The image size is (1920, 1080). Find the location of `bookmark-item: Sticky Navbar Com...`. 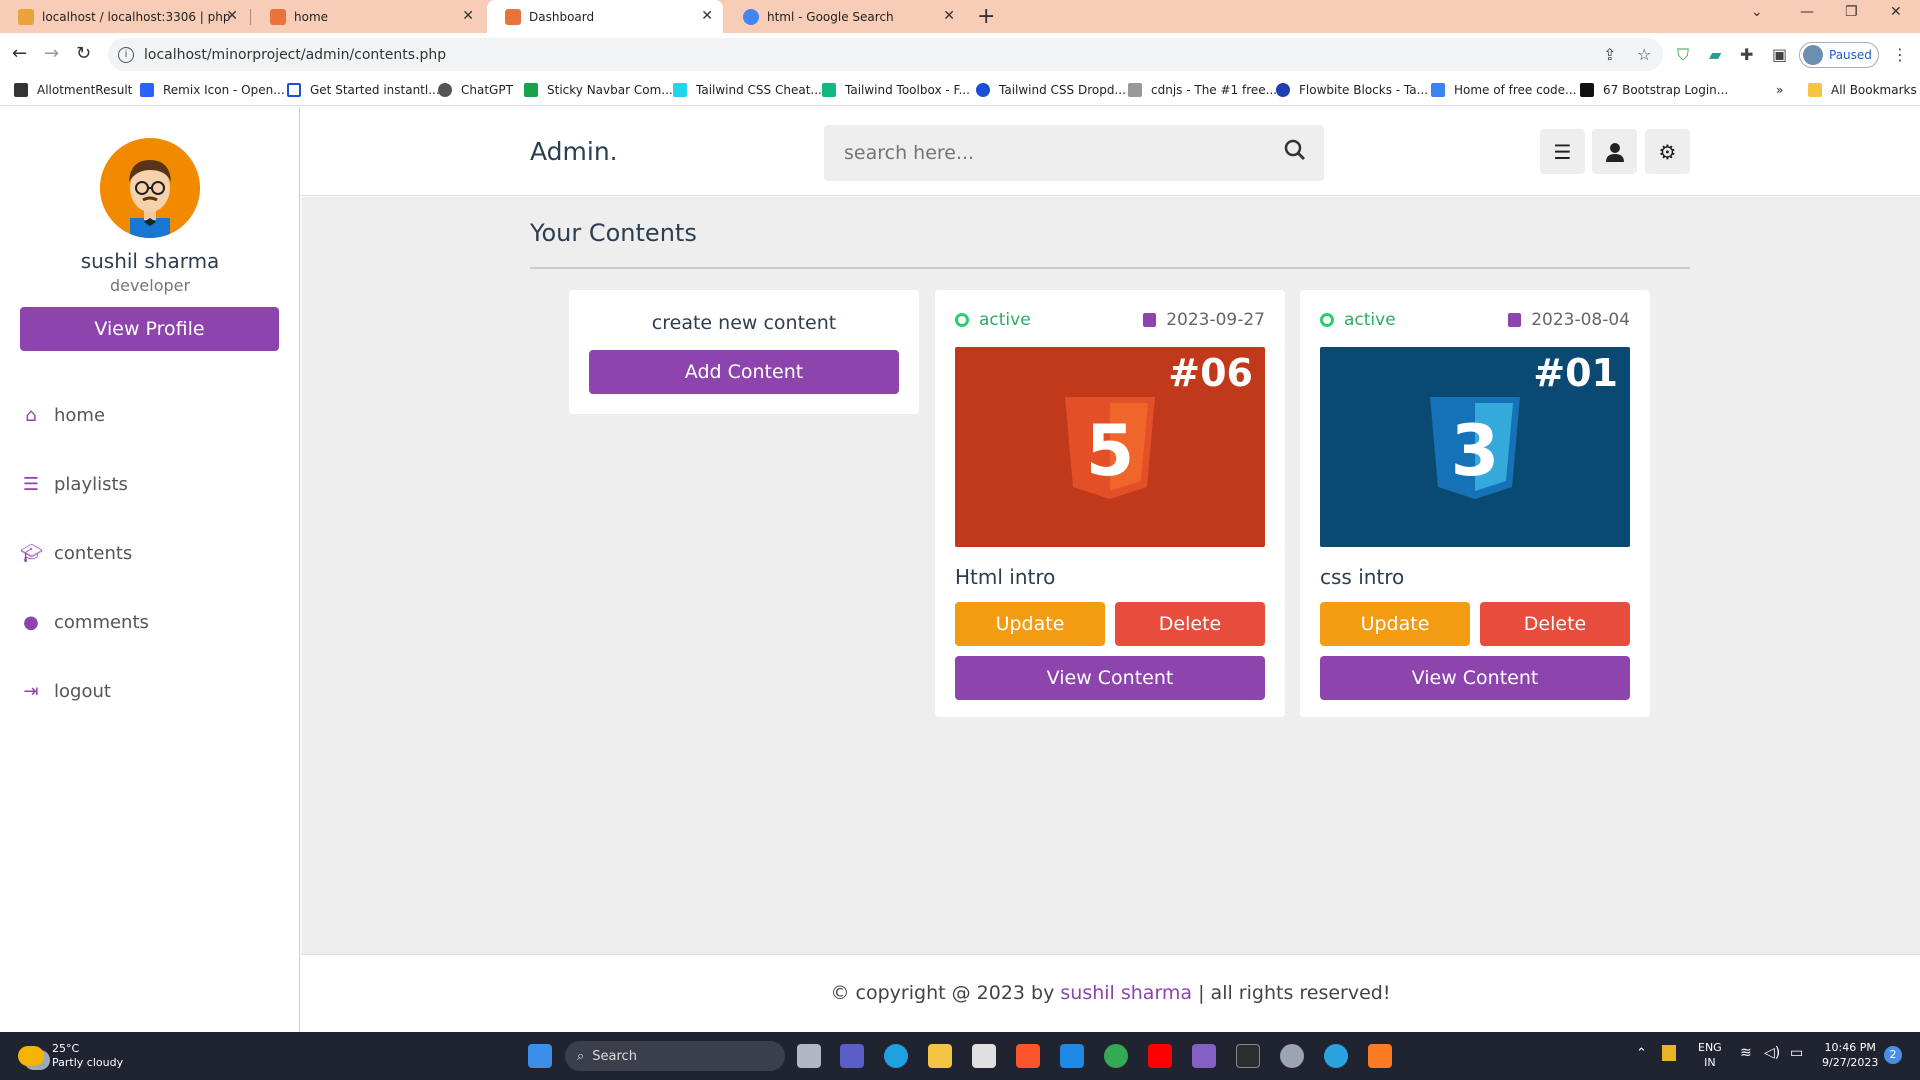

bookmark-item: Sticky Navbar Com... is located at coordinates (598, 90).